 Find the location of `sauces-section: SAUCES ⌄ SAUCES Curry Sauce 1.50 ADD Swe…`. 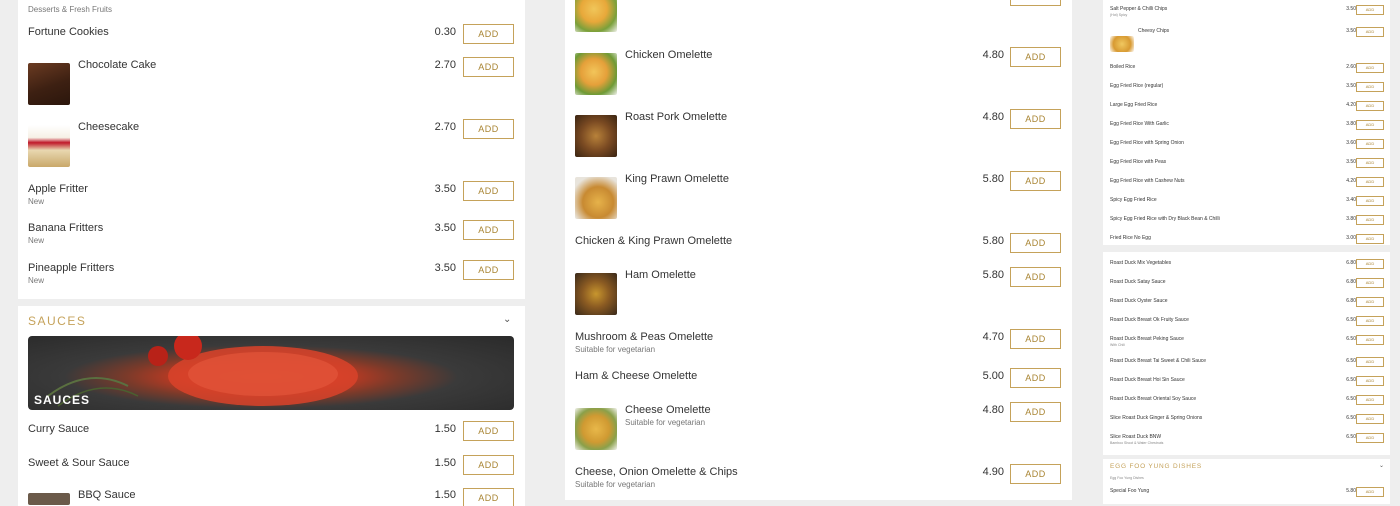

sauces-section: SAUCES ⌄ SAUCES Curry Sauce 1.50 ADD Swe… is located at coordinates (271, 406).